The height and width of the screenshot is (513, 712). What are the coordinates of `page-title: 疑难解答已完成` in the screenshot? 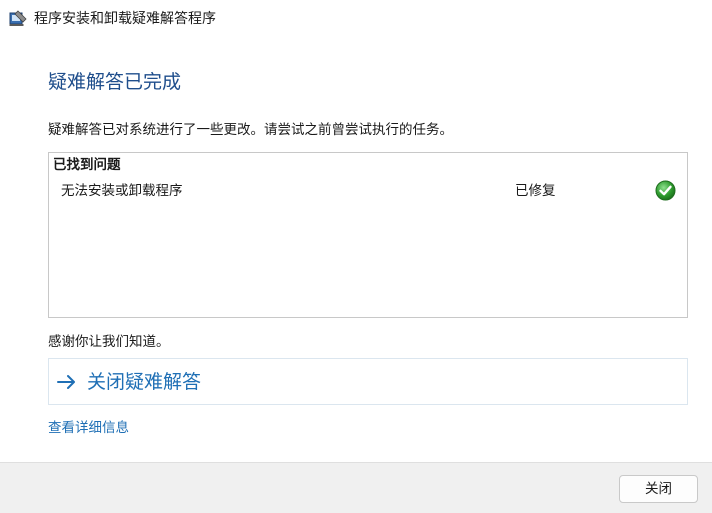 It's located at (115, 82).